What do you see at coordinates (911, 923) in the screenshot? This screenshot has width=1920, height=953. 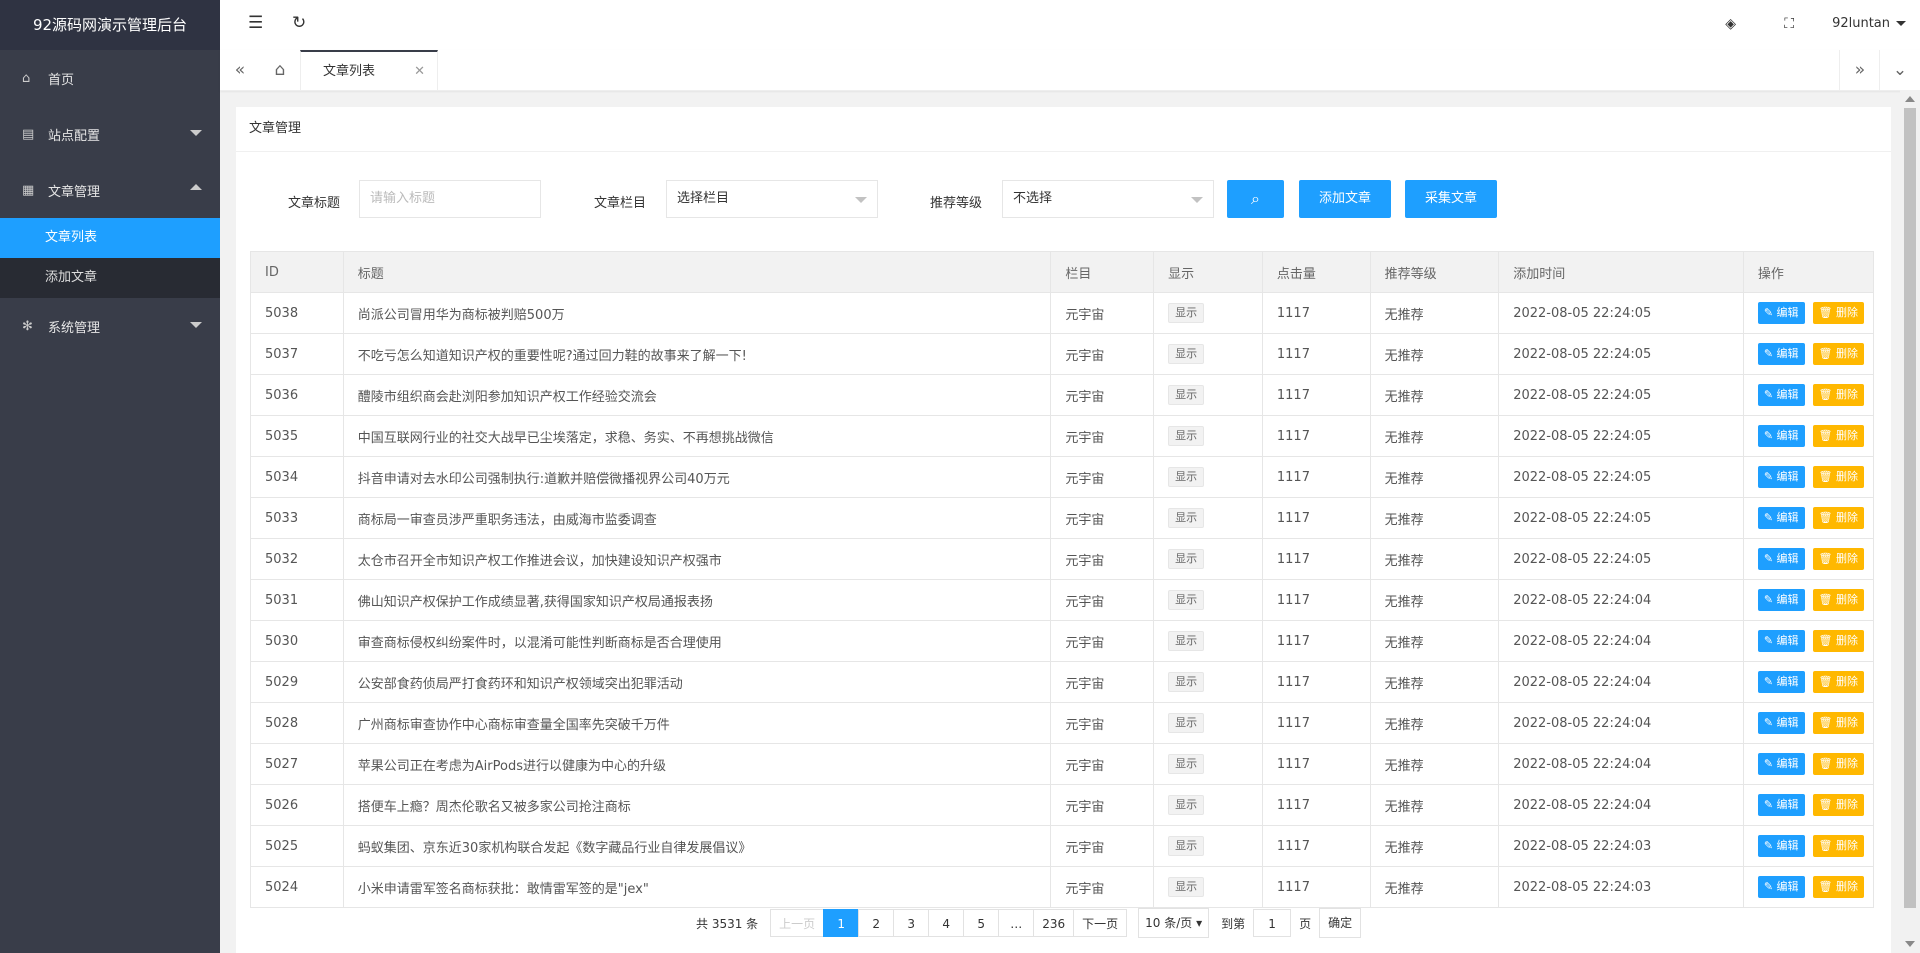 I see `page-number-button: 3` at bounding box center [911, 923].